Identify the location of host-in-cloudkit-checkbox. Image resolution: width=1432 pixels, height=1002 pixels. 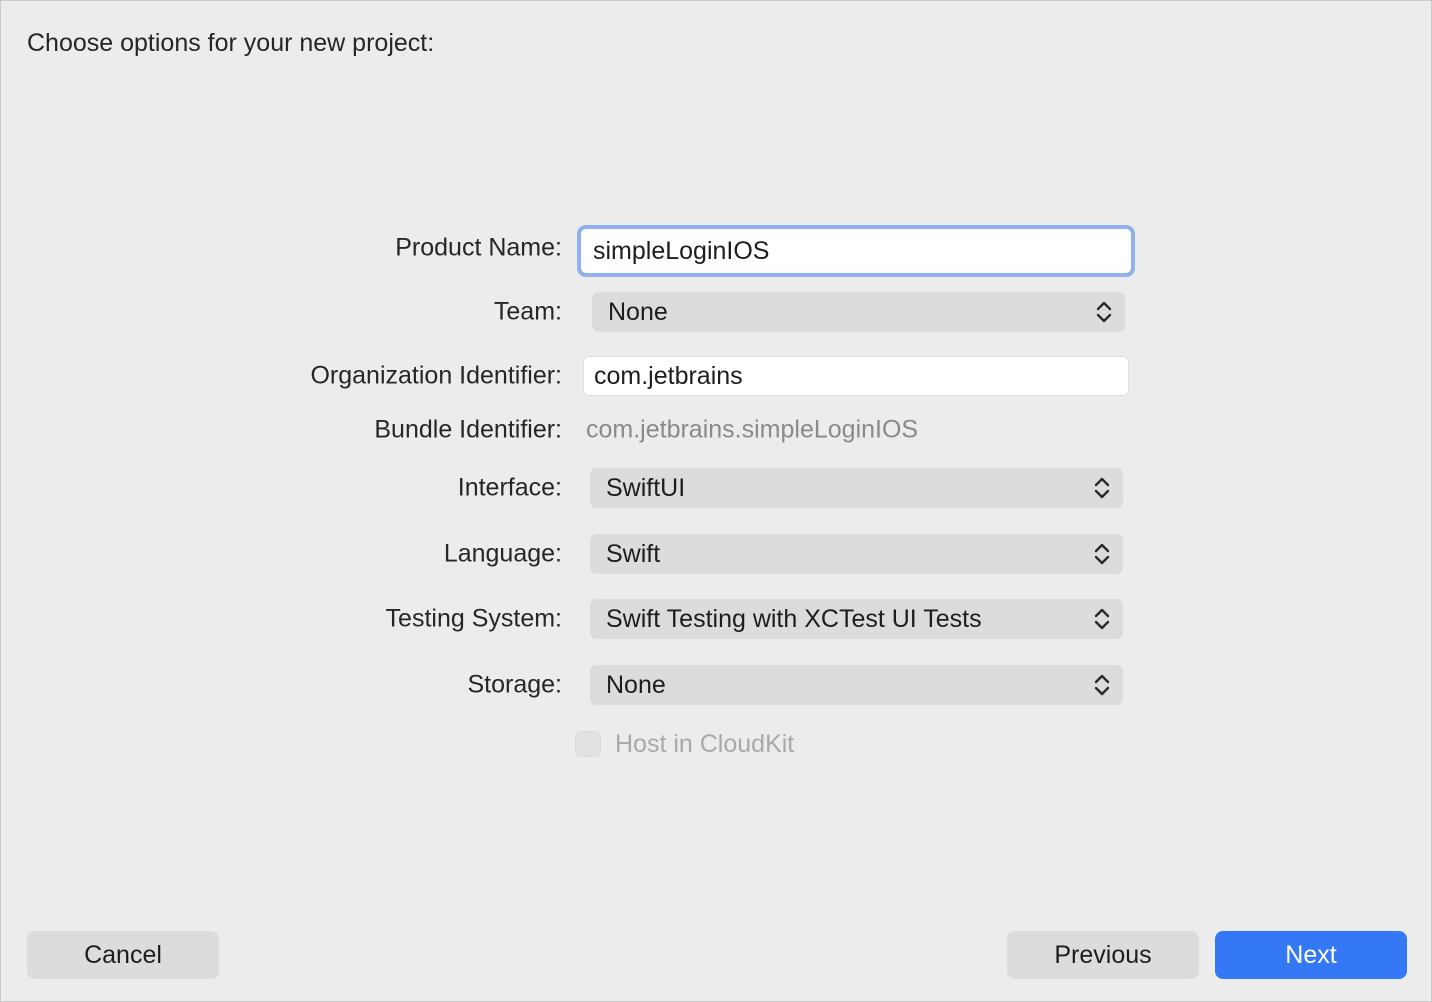
(588, 744).